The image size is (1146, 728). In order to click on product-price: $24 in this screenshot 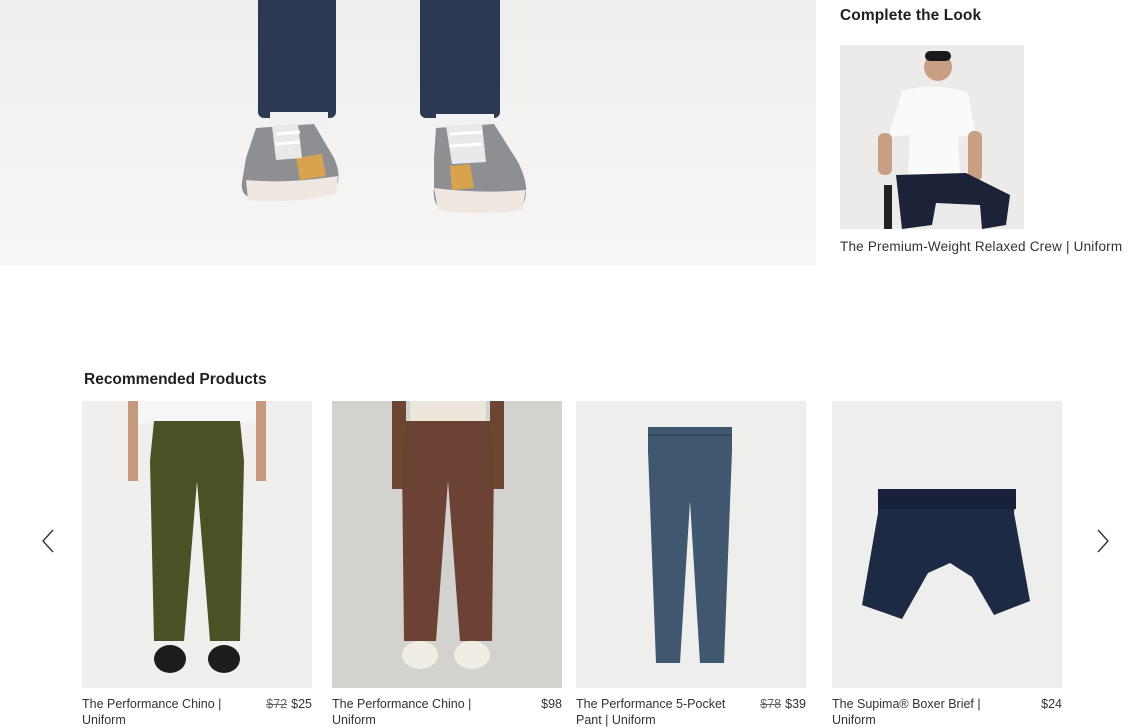, I will do `click(1051, 712)`.